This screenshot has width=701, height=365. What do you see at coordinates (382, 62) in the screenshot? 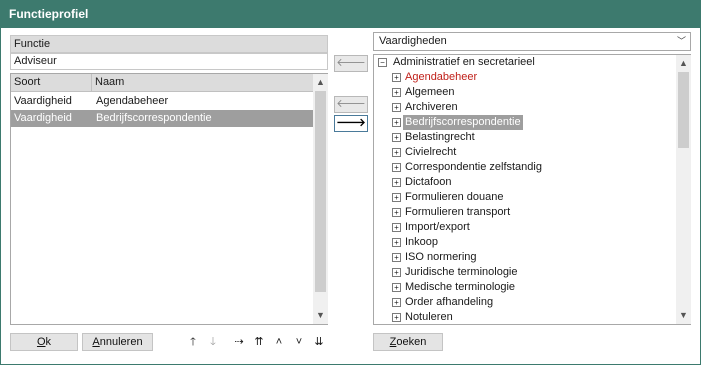
I see `collapse-icon: −` at bounding box center [382, 62].